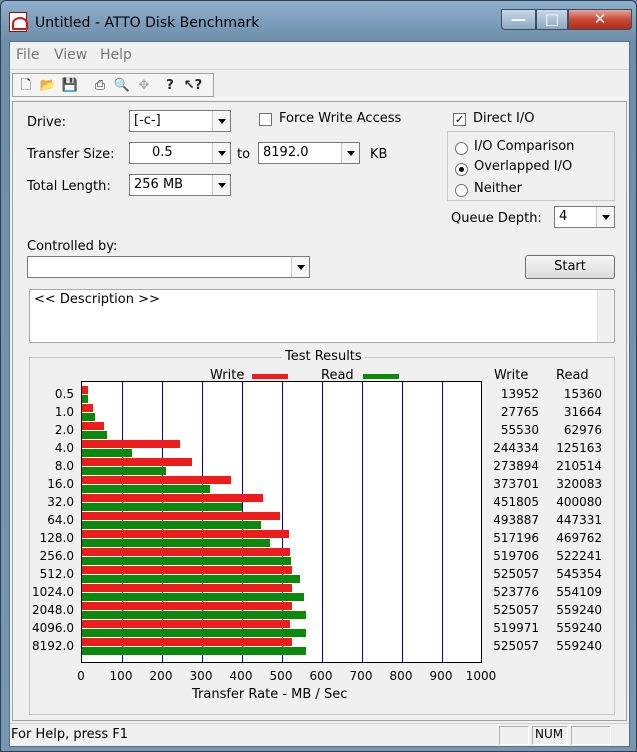 The height and width of the screenshot is (752, 637). What do you see at coordinates (100, 85) in the screenshot?
I see `print-icon: ⎙` at bounding box center [100, 85].